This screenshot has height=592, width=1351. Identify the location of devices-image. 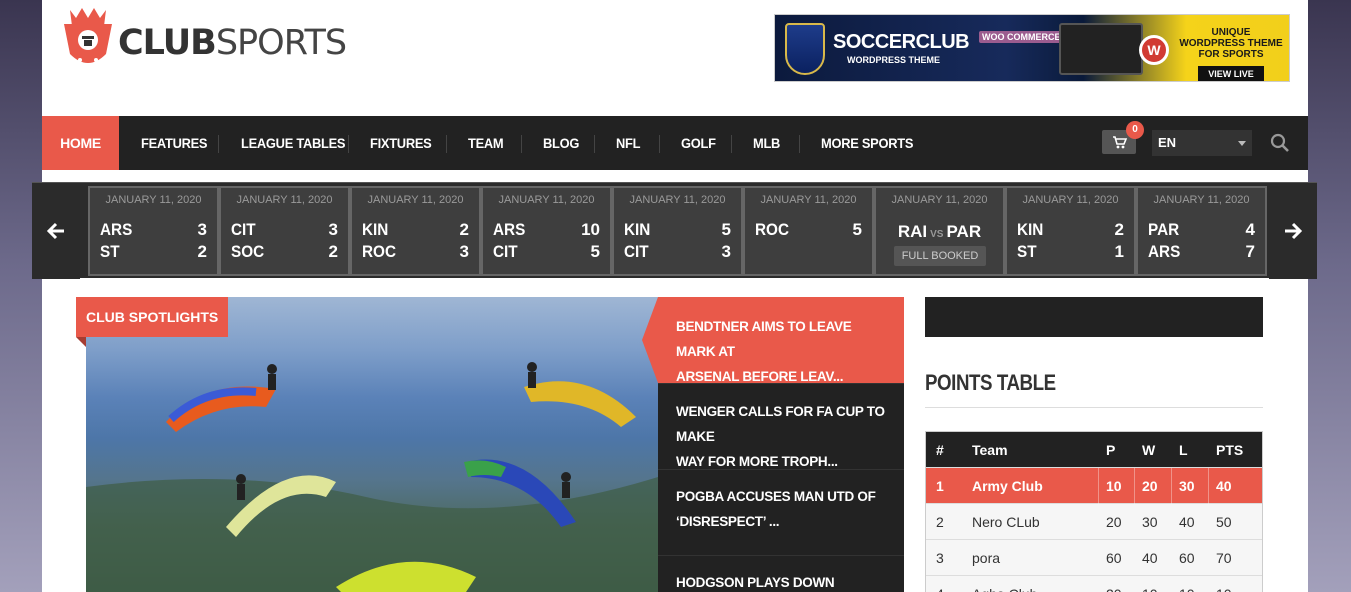
(1101, 49).